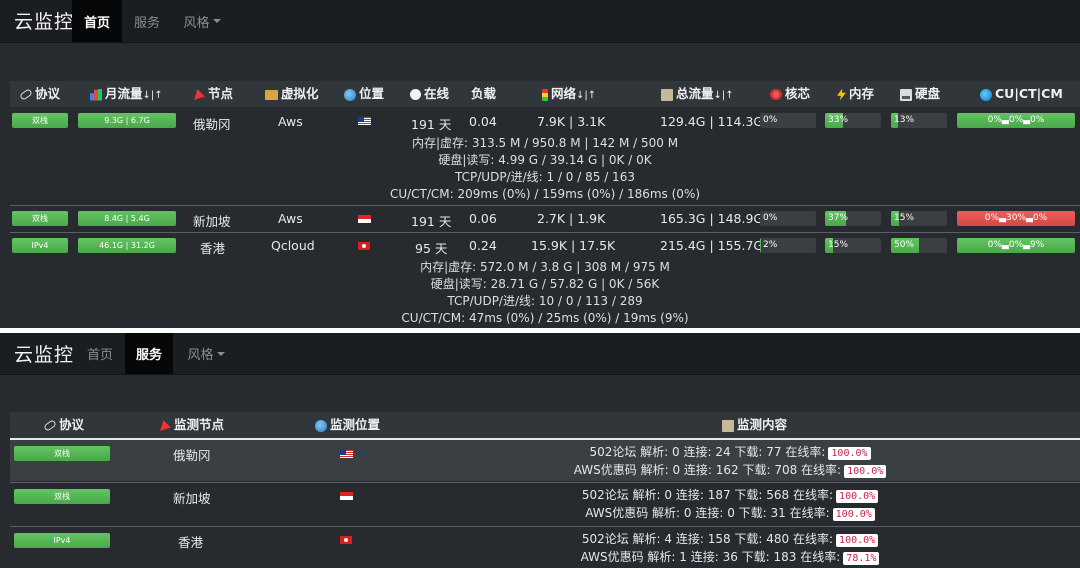 The image size is (1080, 568). Describe the element at coordinates (569, 94) in the screenshot. I see `header-network: 网络↓|↑` at that location.